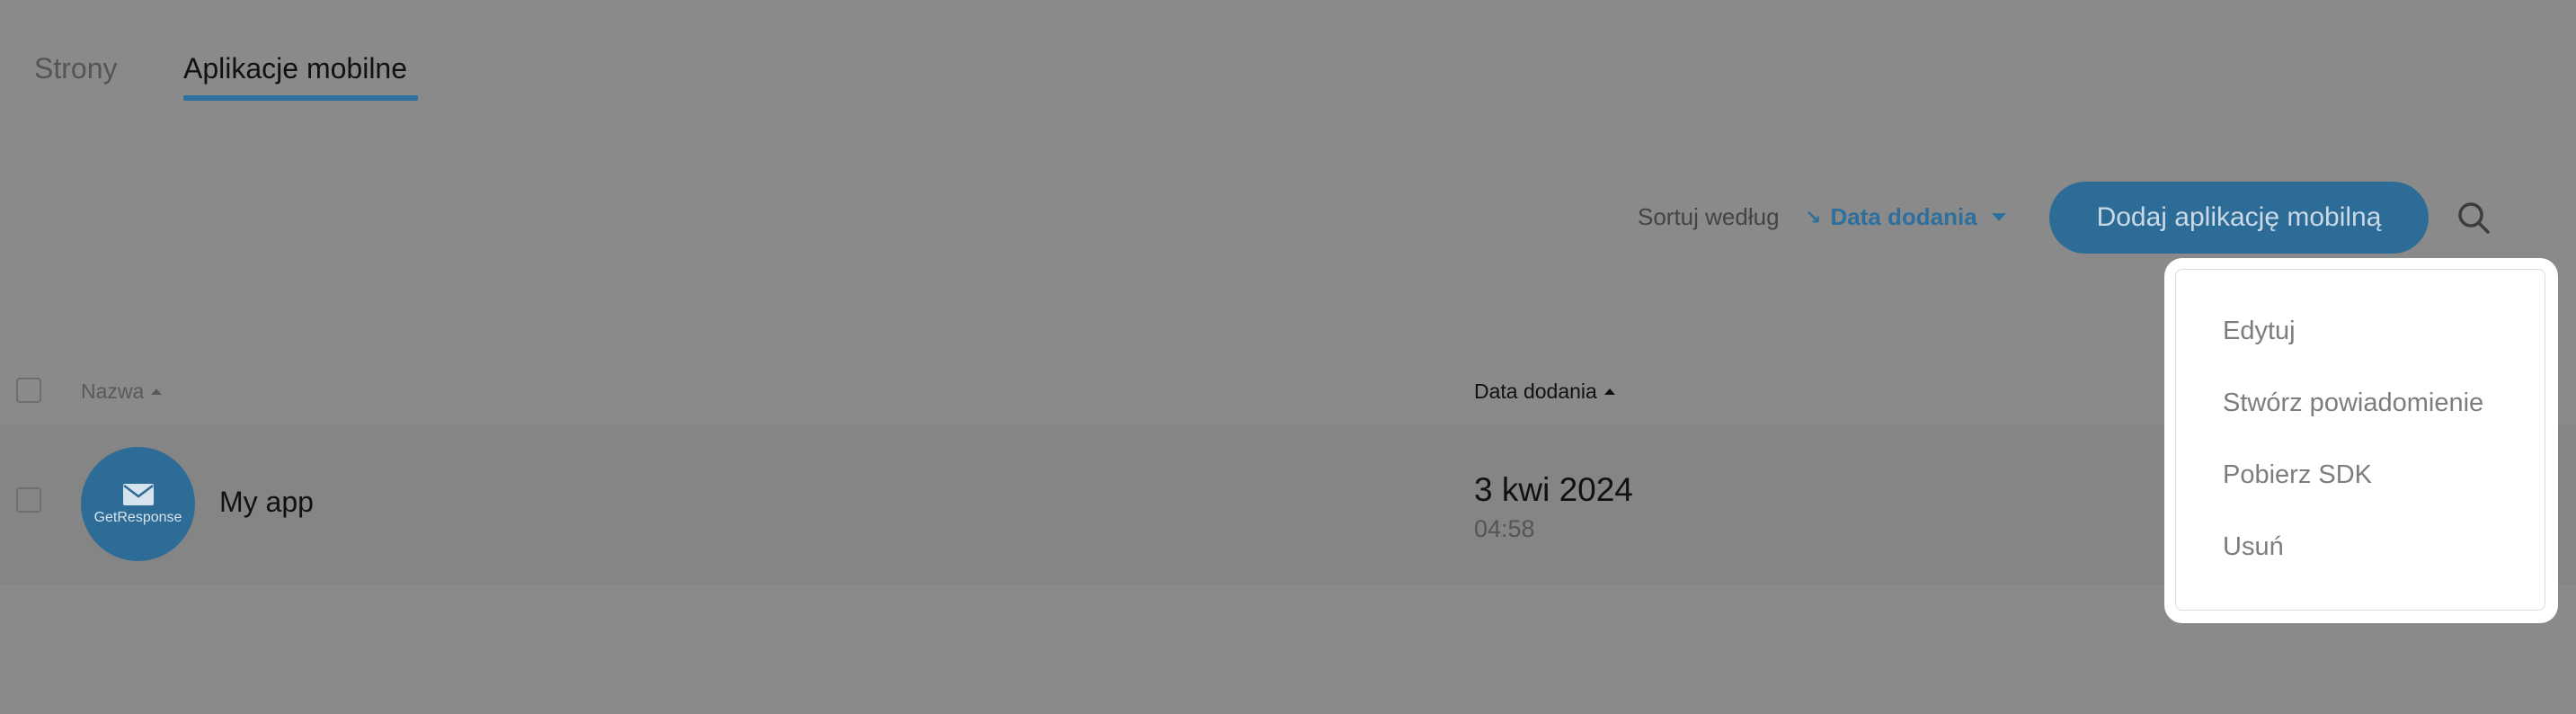 The height and width of the screenshot is (714, 2576). What do you see at coordinates (2297, 475) in the screenshot?
I see `menu-item-download-sdk: Pobierz SDK` at bounding box center [2297, 475].